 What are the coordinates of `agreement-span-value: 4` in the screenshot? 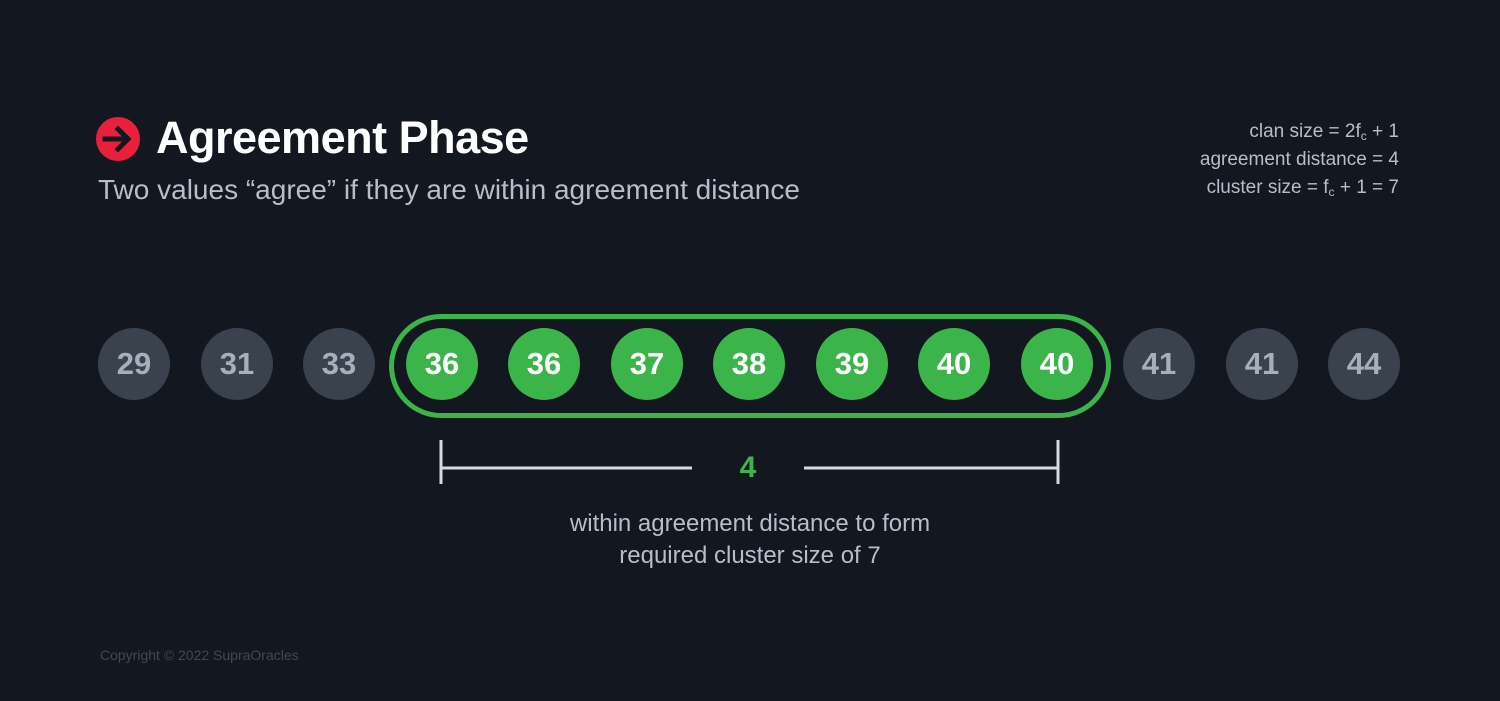 It's located at (748, 467).